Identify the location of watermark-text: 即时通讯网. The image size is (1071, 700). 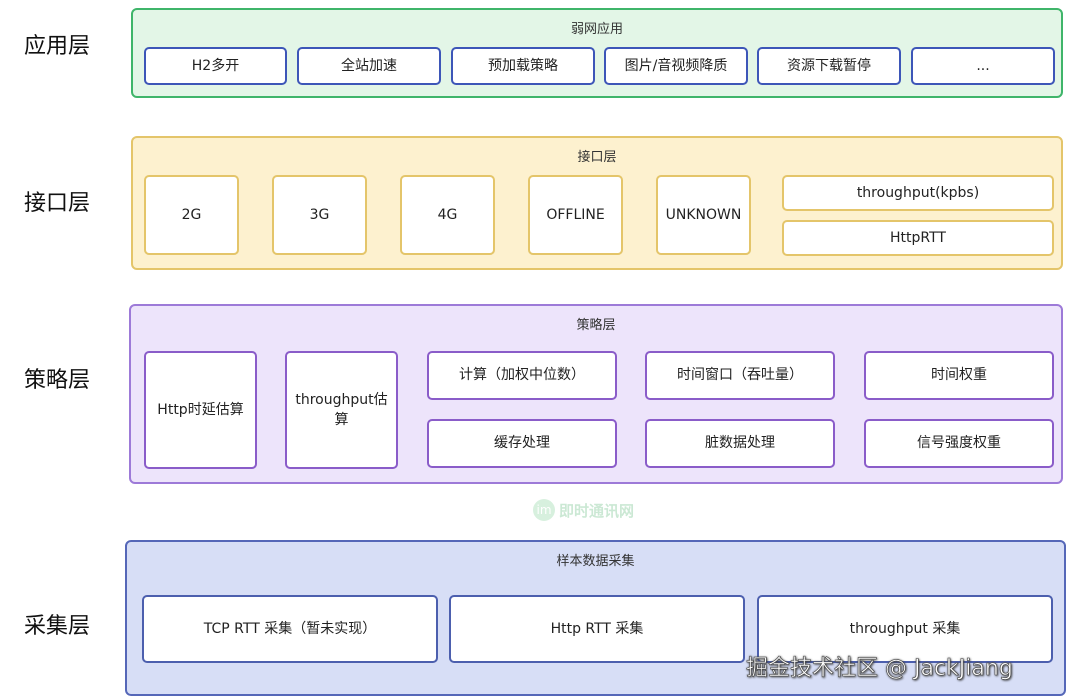
(597, 510).